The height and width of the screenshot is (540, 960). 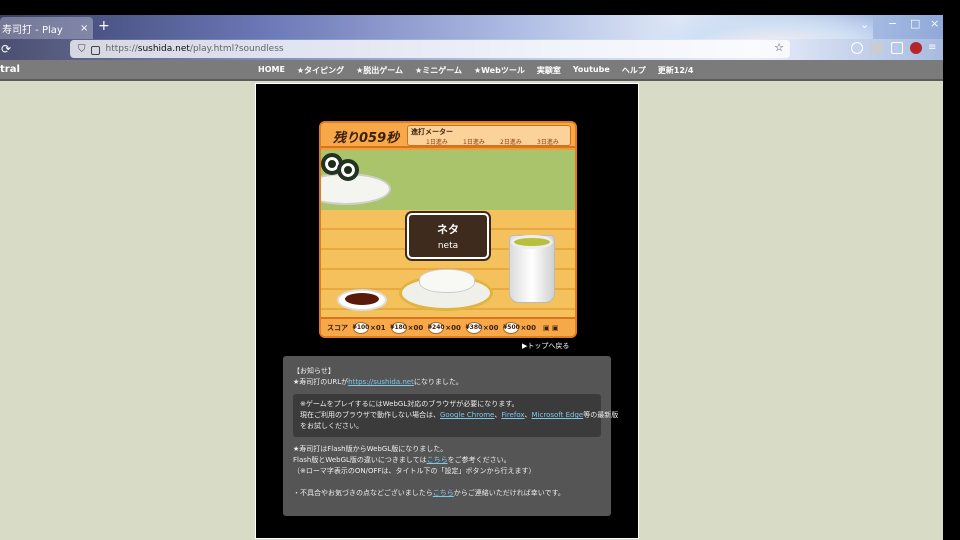 What do you see at coordinates (864, 24) in the screenshot?
I see `list-tabs-icon: ⌄` at bounding box center [864, 24].